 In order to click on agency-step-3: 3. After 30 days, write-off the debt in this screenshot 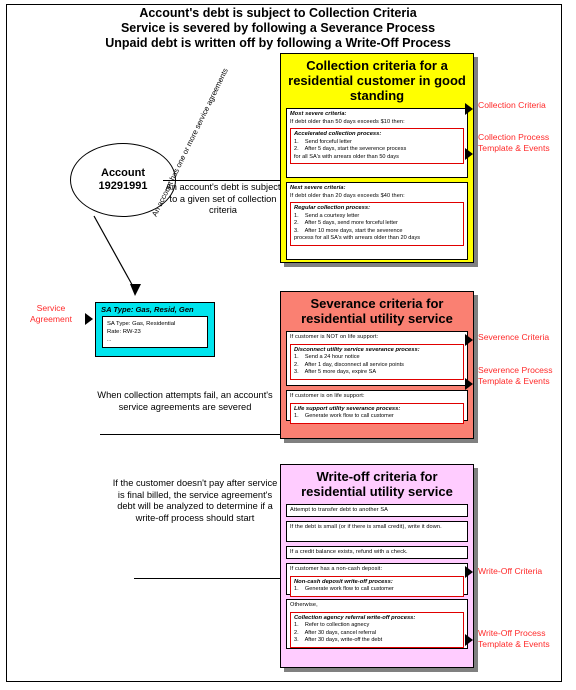, I will do `click(338, 640)`.